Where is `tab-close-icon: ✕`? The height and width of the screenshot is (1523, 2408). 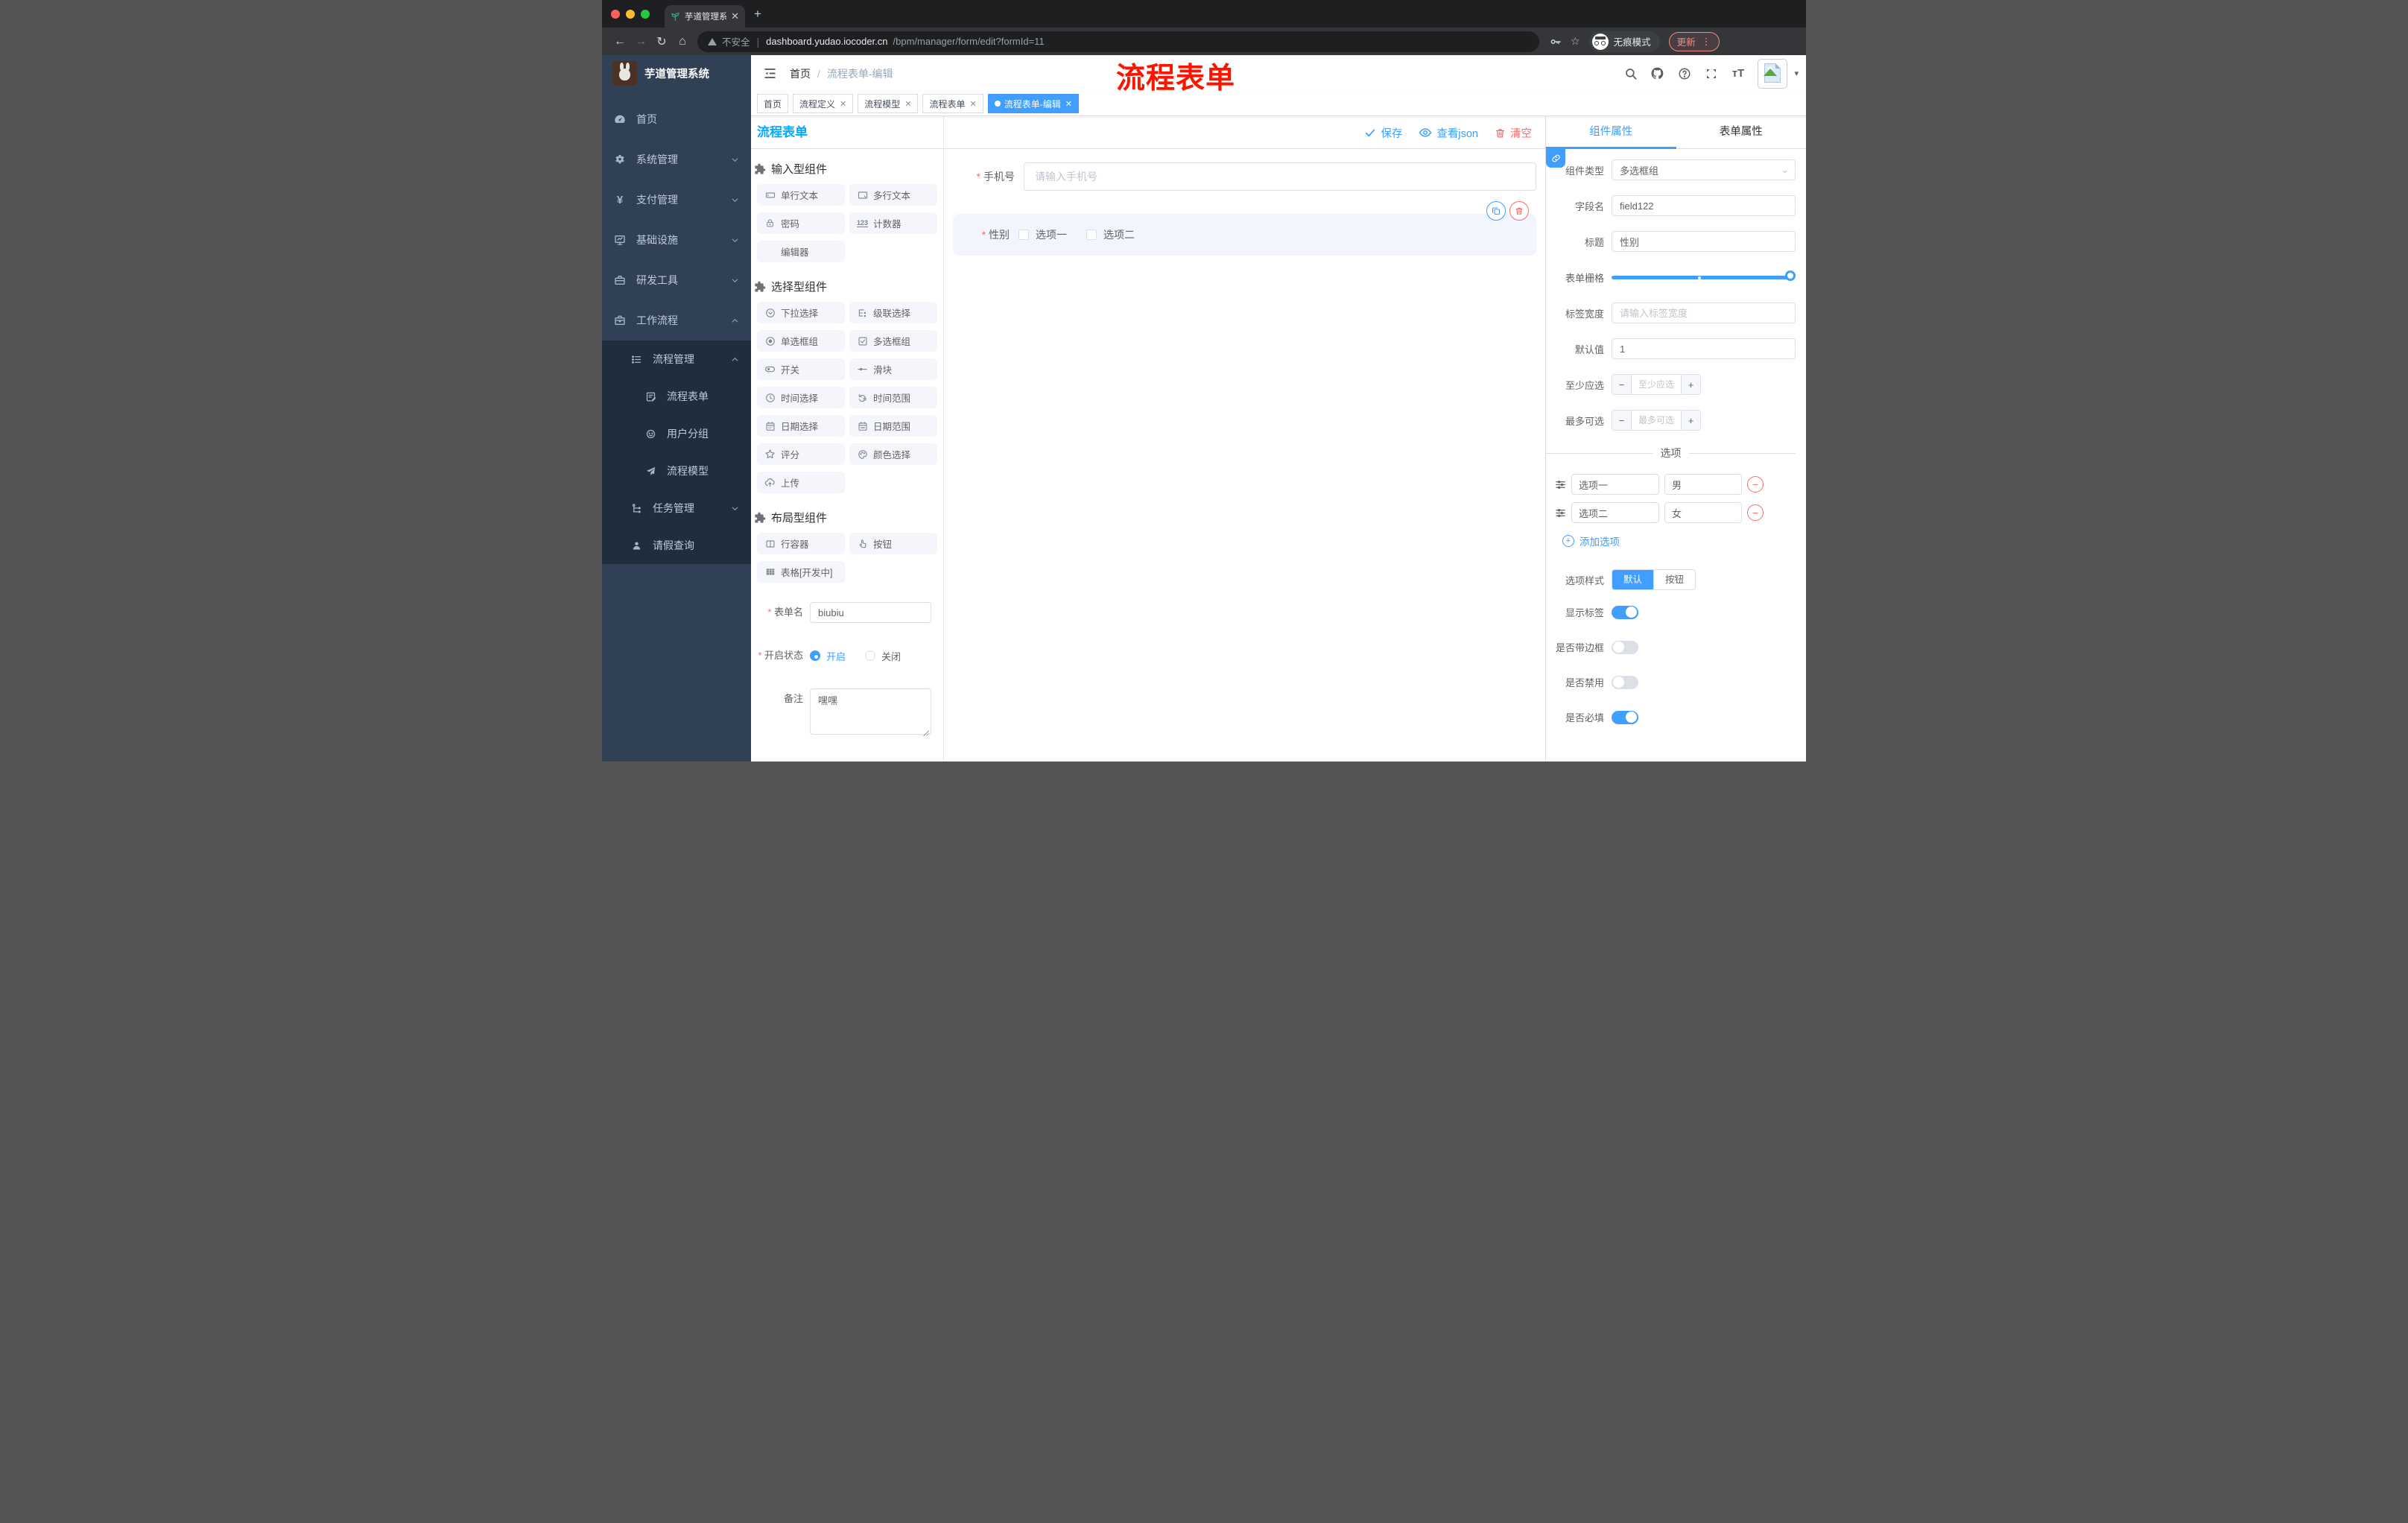 tab-close-icon: ✕ is located at coordinates (735, 16).